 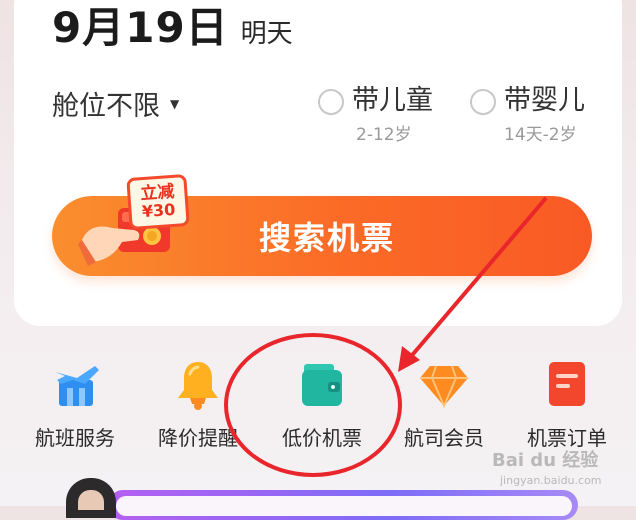 I want to click on annotation-arrow-line, so click(x=477, y=279).